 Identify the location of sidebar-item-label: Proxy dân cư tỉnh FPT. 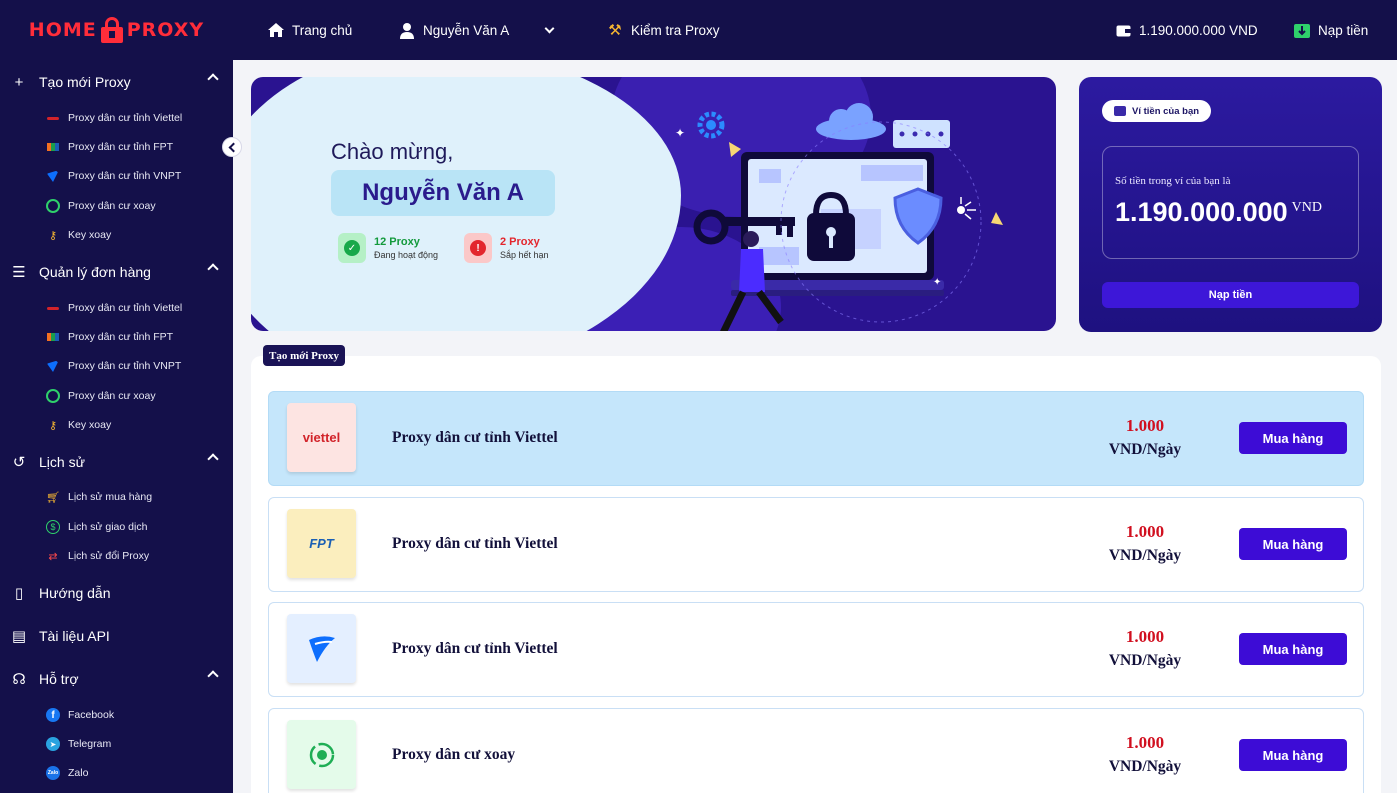
(121, 337).